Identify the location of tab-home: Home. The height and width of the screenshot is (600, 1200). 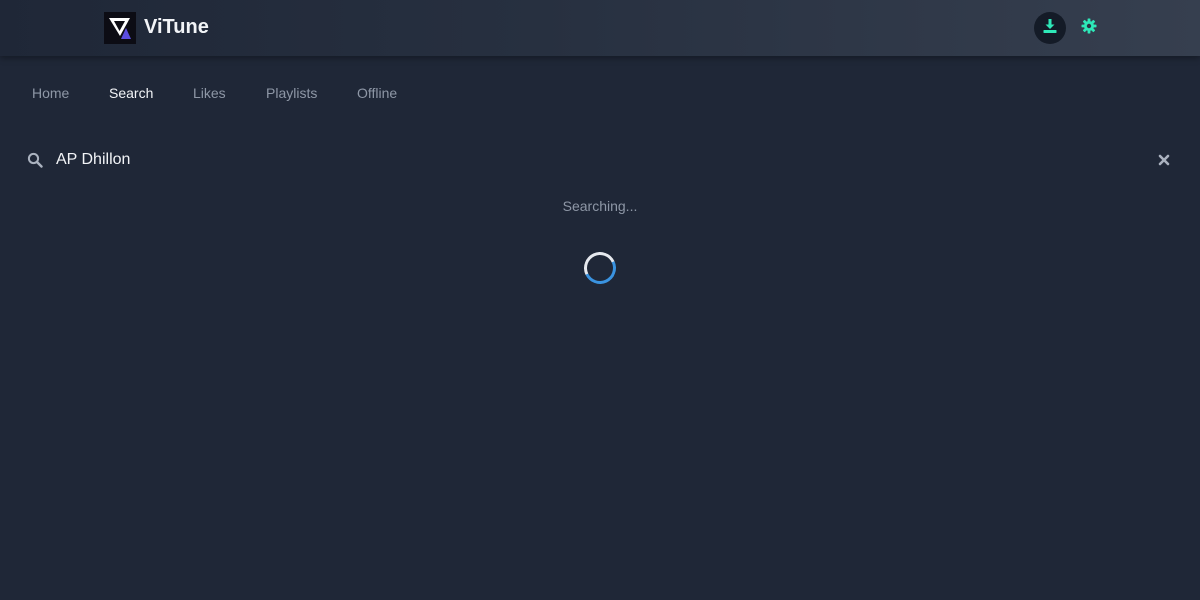
(50, 93).